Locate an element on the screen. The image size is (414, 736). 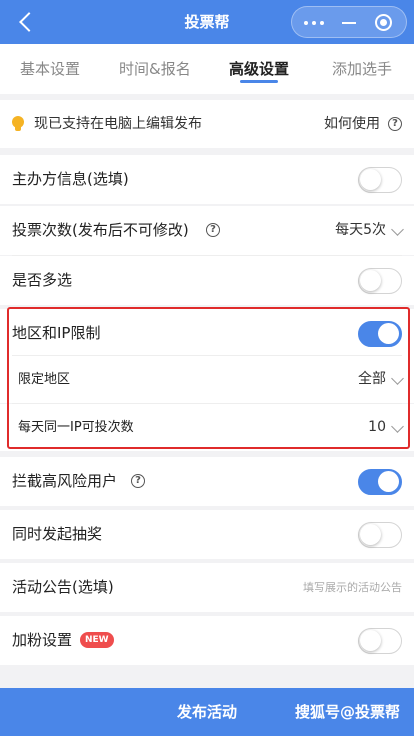
close-target-icon is located at coordinates (383, 22).